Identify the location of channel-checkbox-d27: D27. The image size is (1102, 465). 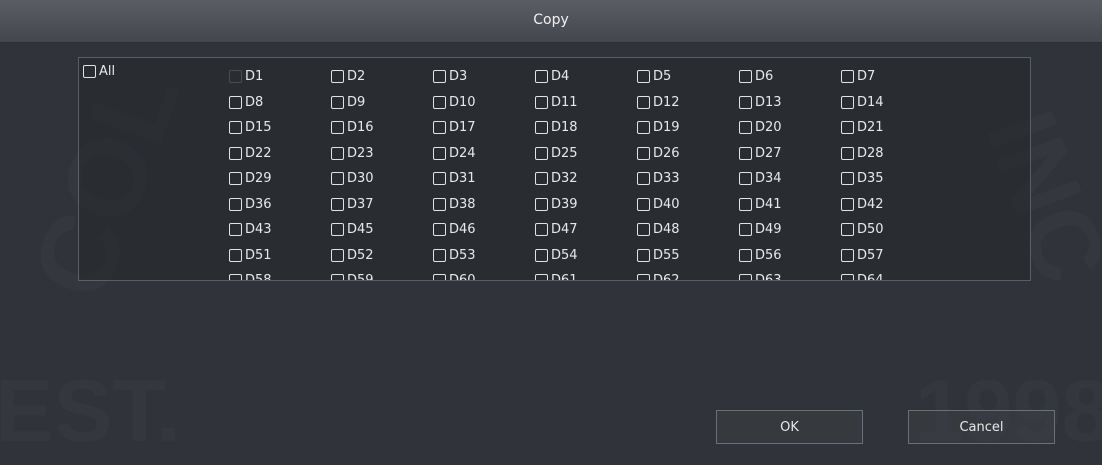
(790, 154).